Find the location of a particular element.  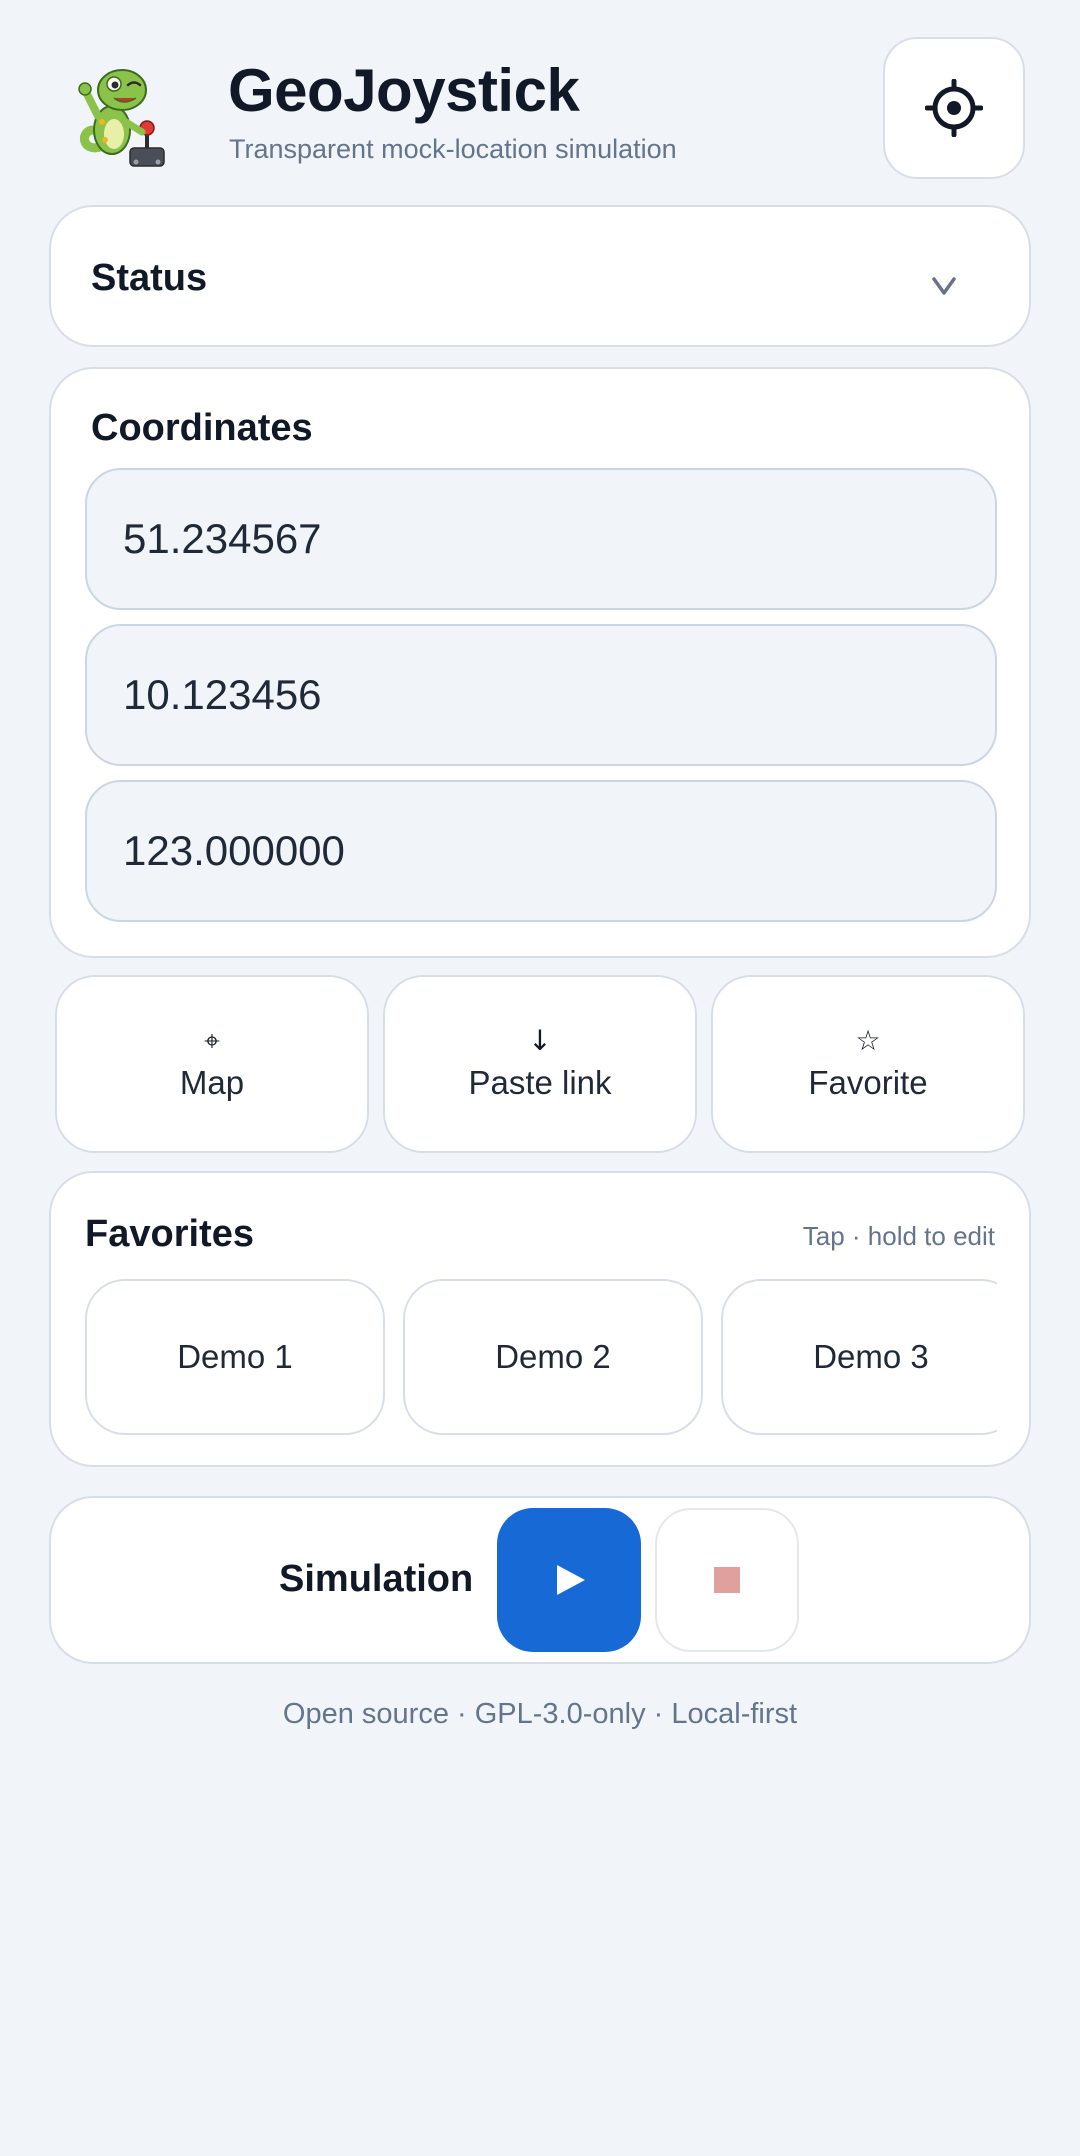

paste-link-button: ↓ Paste link is located at coordinates (540, 1064).